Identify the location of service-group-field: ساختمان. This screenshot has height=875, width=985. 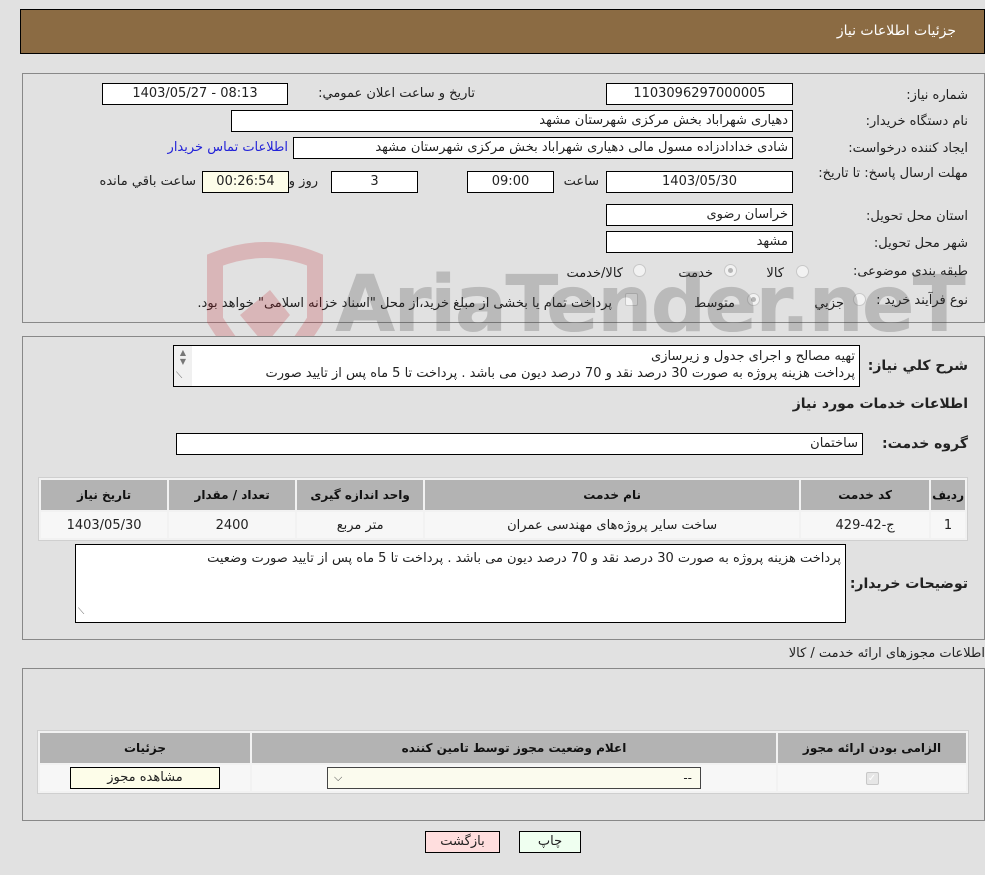
(519, 444).